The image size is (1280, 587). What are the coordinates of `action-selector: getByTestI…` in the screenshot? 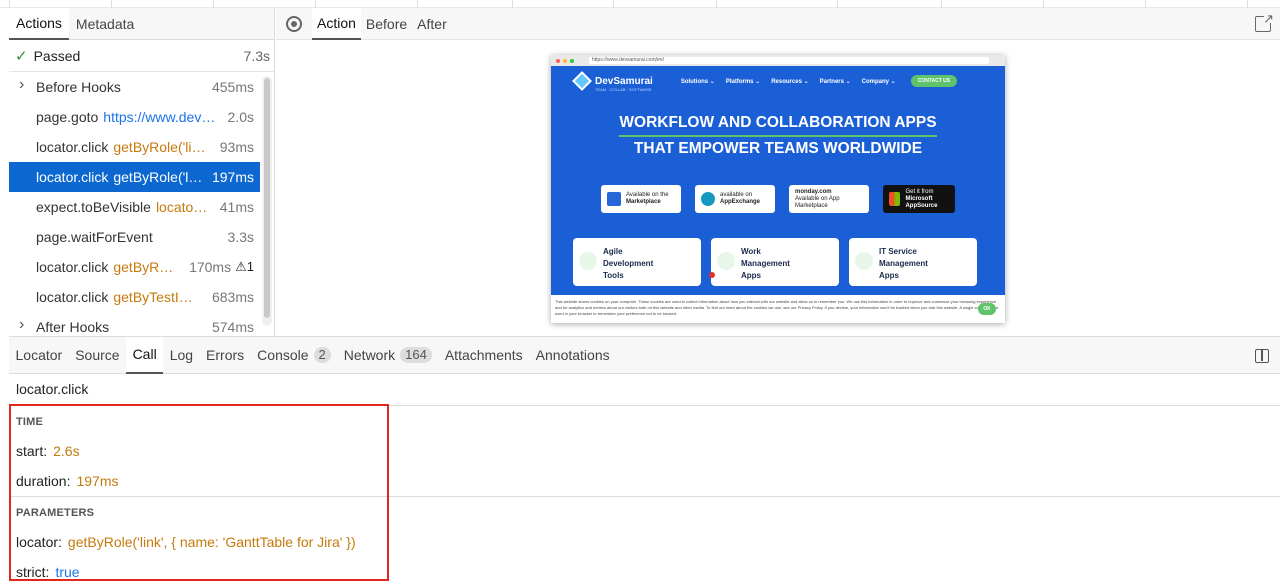 It's located at (153, 297).